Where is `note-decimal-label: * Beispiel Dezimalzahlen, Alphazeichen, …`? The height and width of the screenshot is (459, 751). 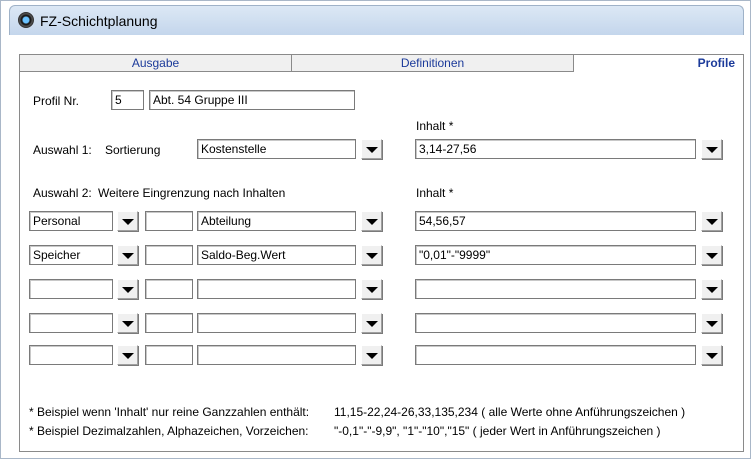 note-decimal-label: * Beispiel Dezimalzahlen, Alphazeichen, … is located at coordinates (169, 431).